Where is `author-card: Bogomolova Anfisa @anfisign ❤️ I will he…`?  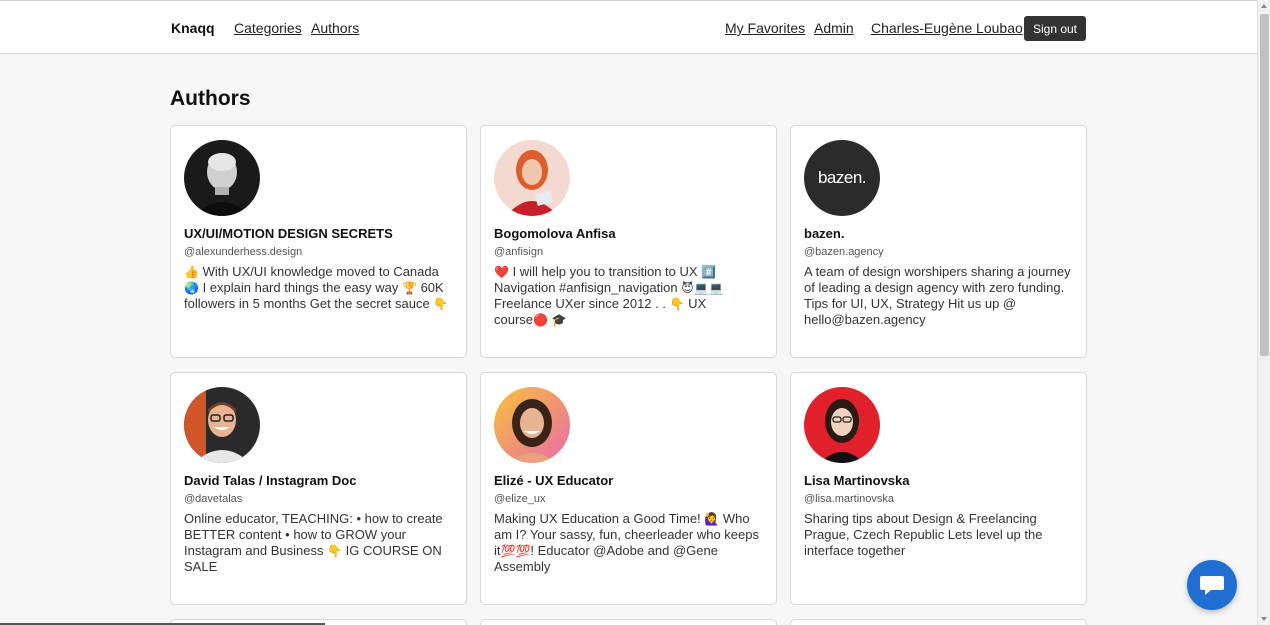
author-card: Bogomolova Anfisa @anfisign ❤️ I will he… is located at coordinates (628, 241).